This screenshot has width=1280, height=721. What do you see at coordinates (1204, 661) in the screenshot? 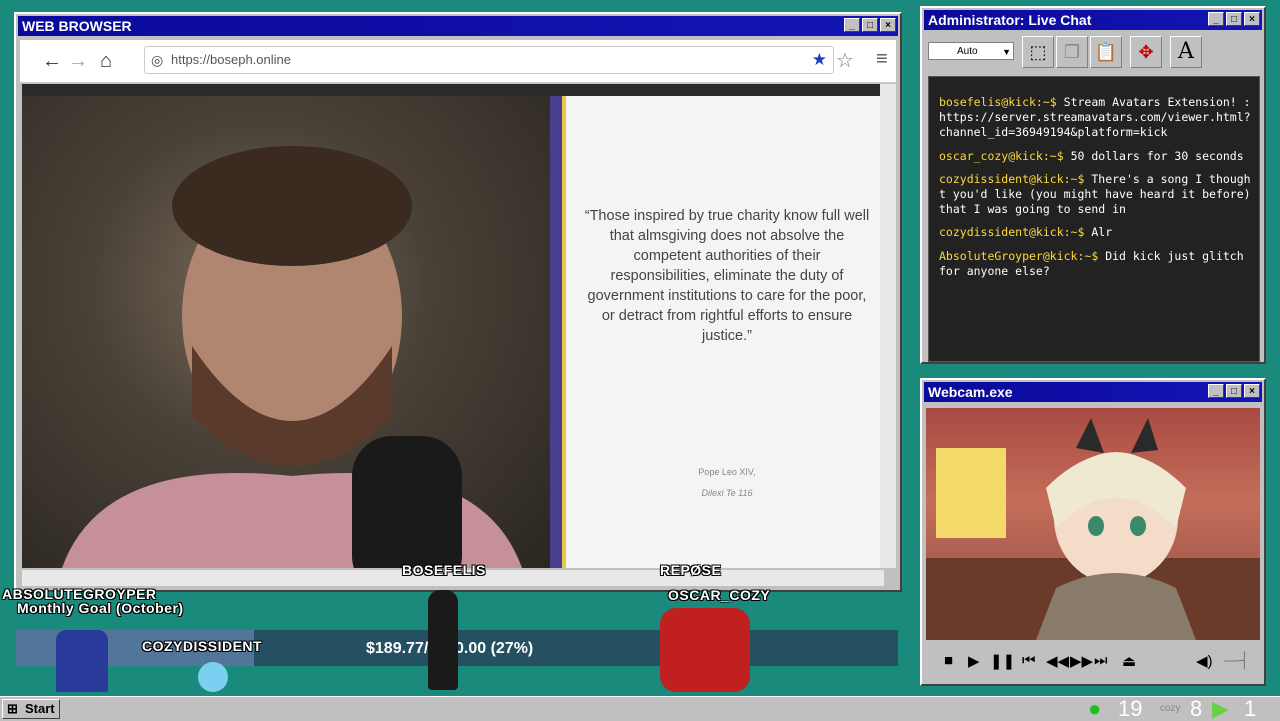
I see `volume-icon: ◀)` at bounding box center [1204, 661].